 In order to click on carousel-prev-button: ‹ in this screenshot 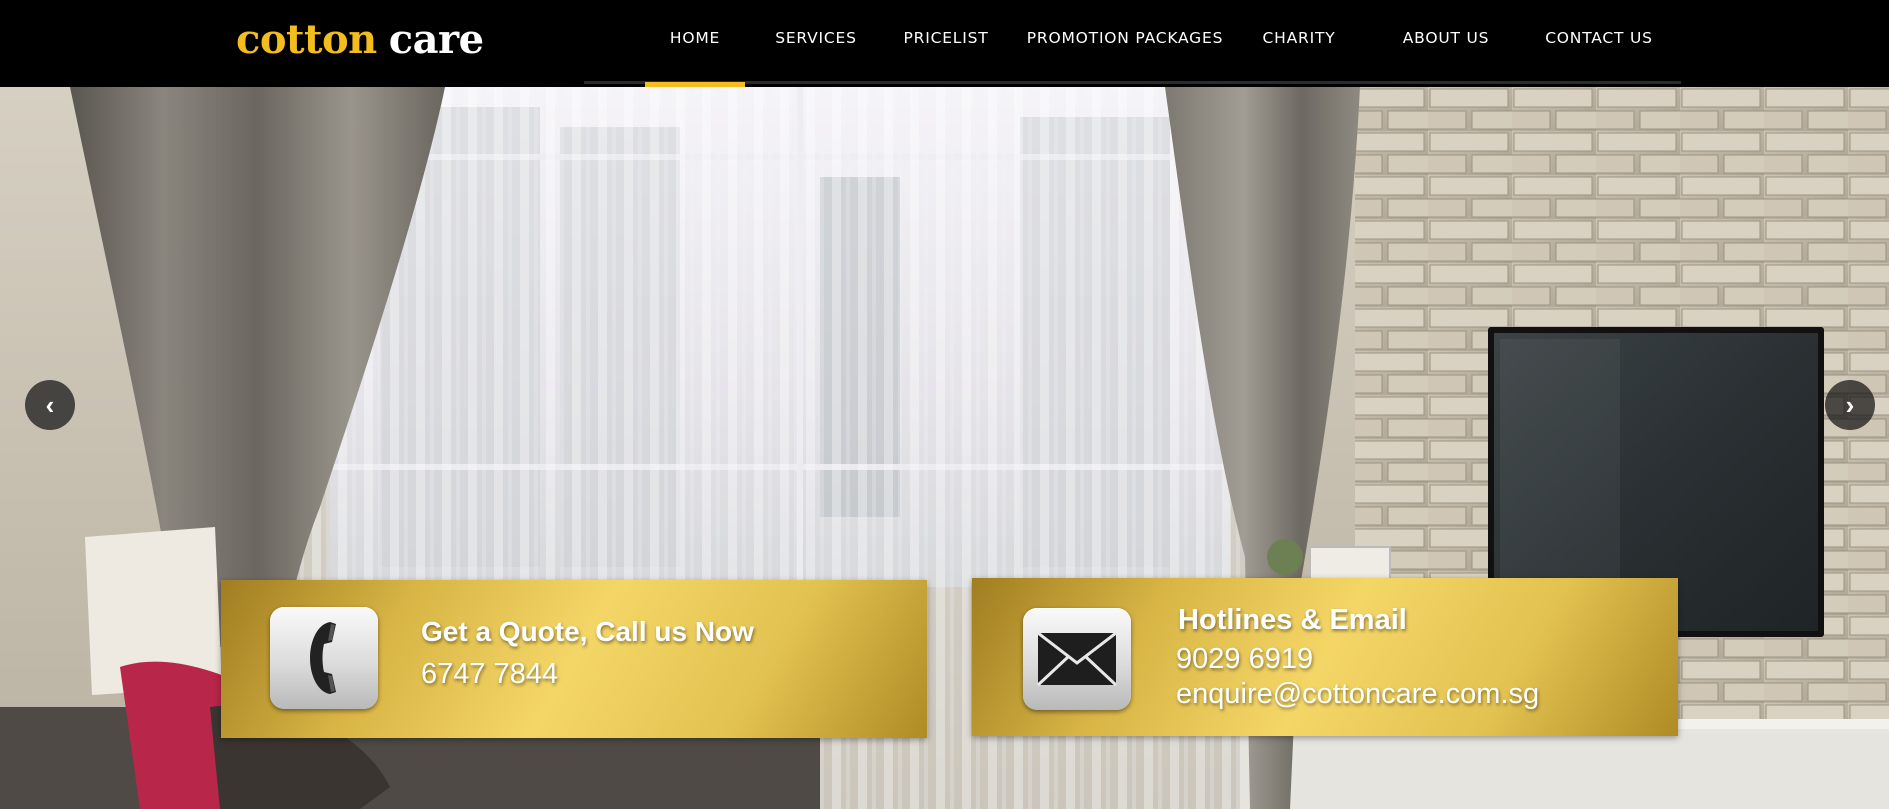, I will do `click(50, 405)`.